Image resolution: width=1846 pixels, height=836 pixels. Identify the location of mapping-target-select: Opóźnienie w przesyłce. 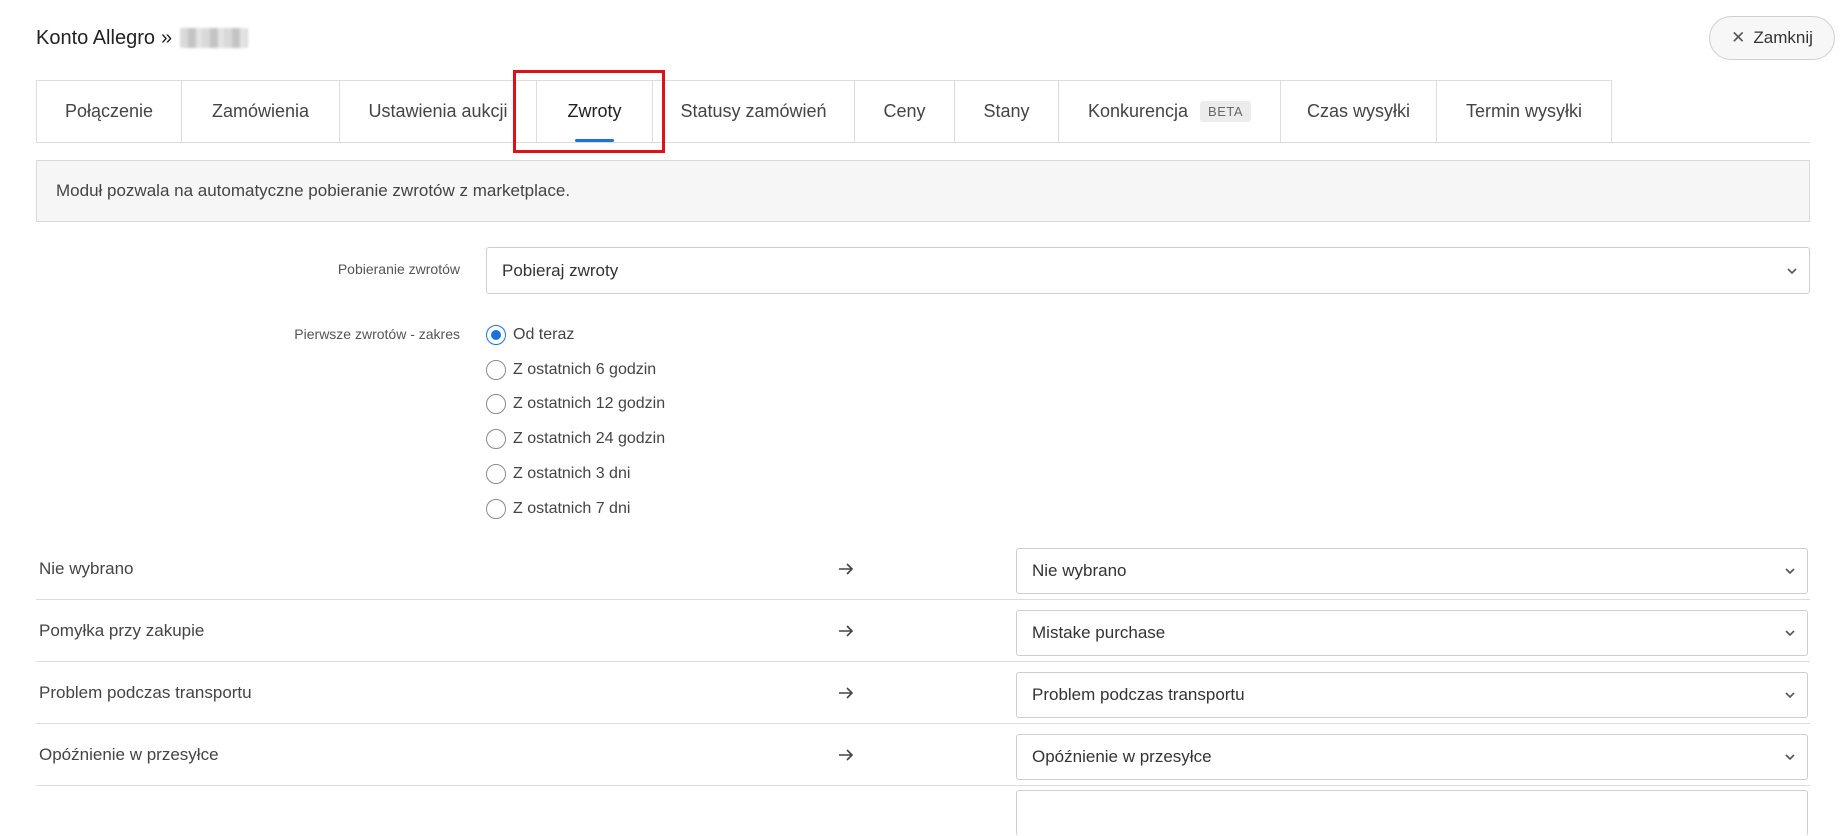
(1412, 757).